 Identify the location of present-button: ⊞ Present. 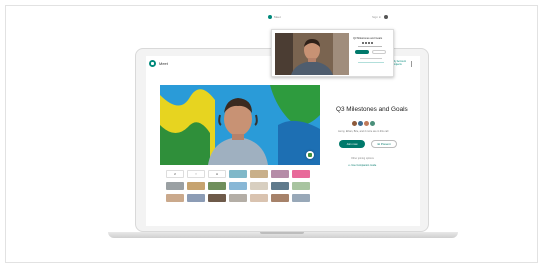
(384, 144).